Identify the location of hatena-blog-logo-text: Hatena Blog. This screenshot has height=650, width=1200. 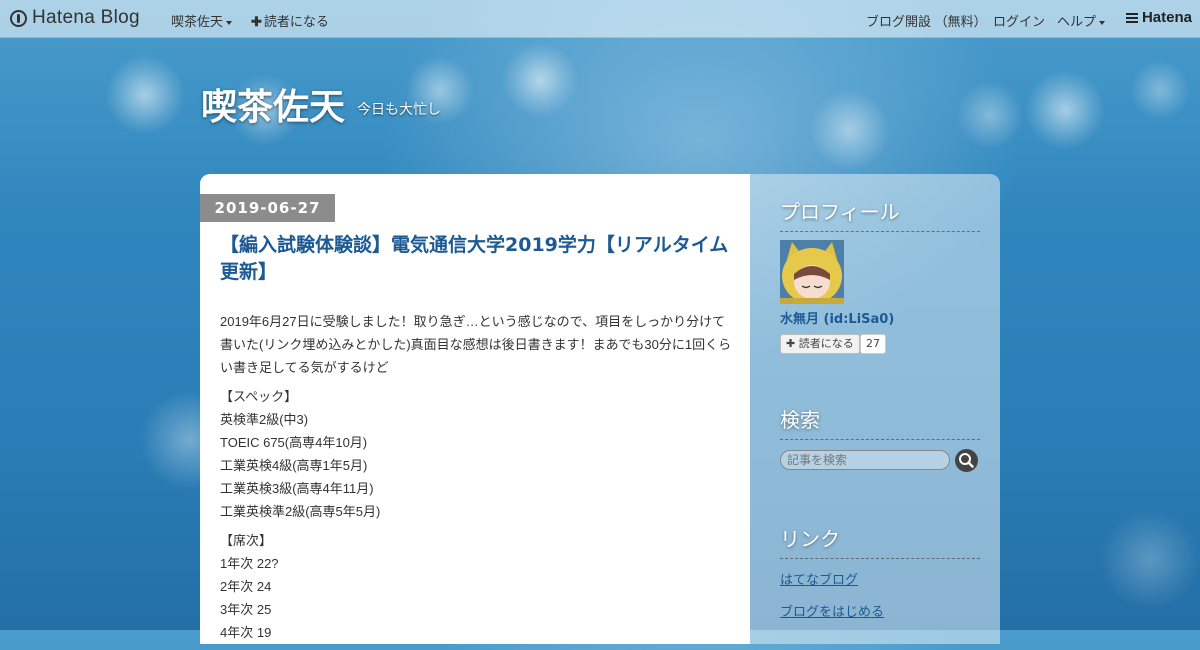
(86, 17).